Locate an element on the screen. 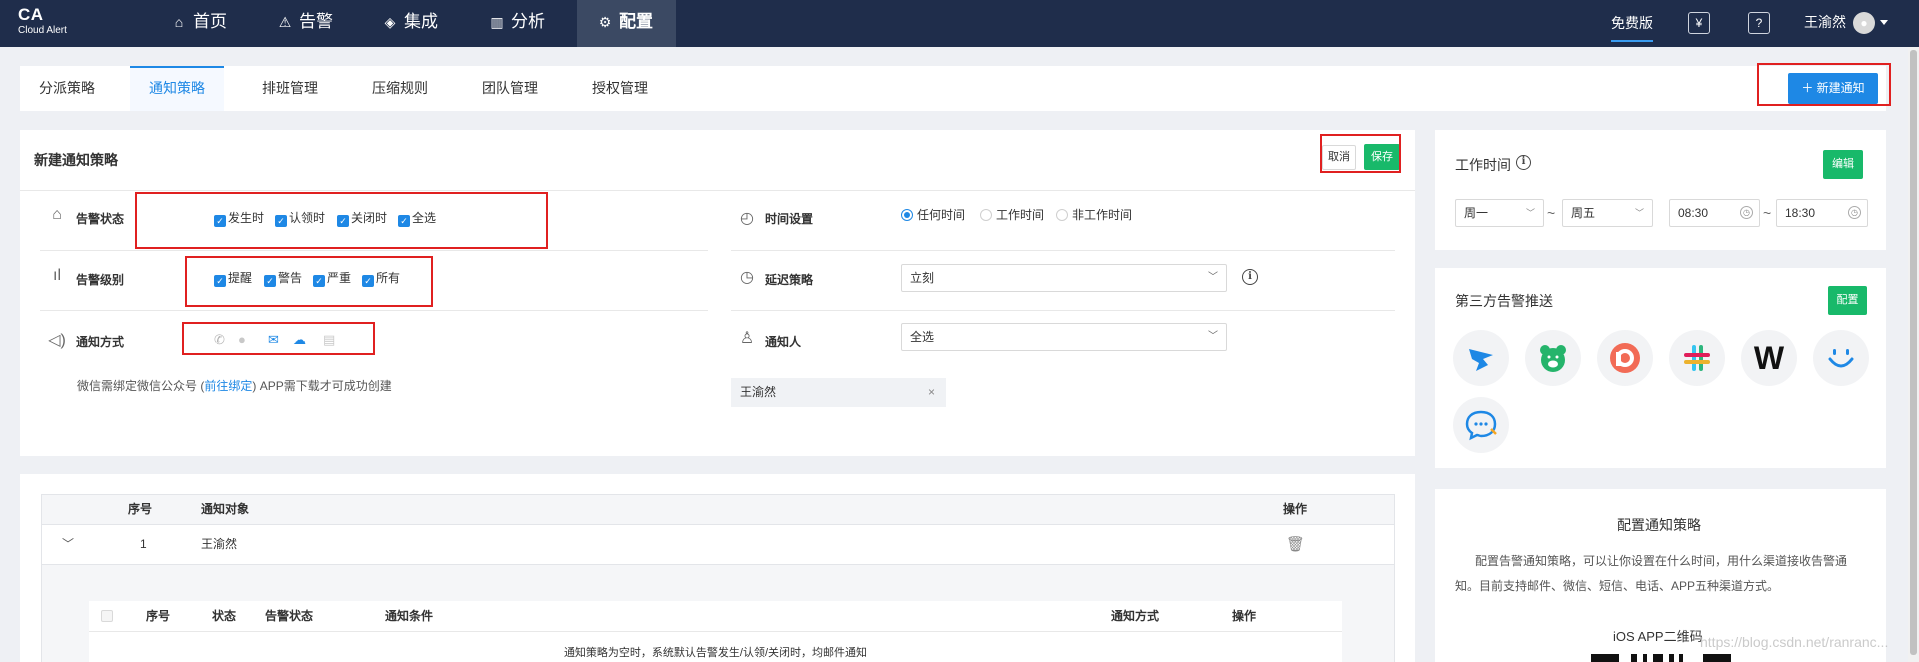 The width and height of the screenshot is (1919, 662). save-button: 保存 is located at coordinates (1382, 157).